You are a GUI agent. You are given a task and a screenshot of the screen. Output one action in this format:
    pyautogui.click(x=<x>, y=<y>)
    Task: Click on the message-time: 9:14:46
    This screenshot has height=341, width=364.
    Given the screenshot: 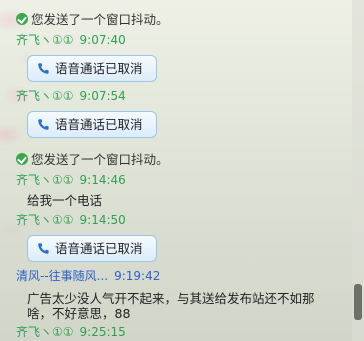 What is the action you would take?
    pyautogui.click(x=102, y=180)
    